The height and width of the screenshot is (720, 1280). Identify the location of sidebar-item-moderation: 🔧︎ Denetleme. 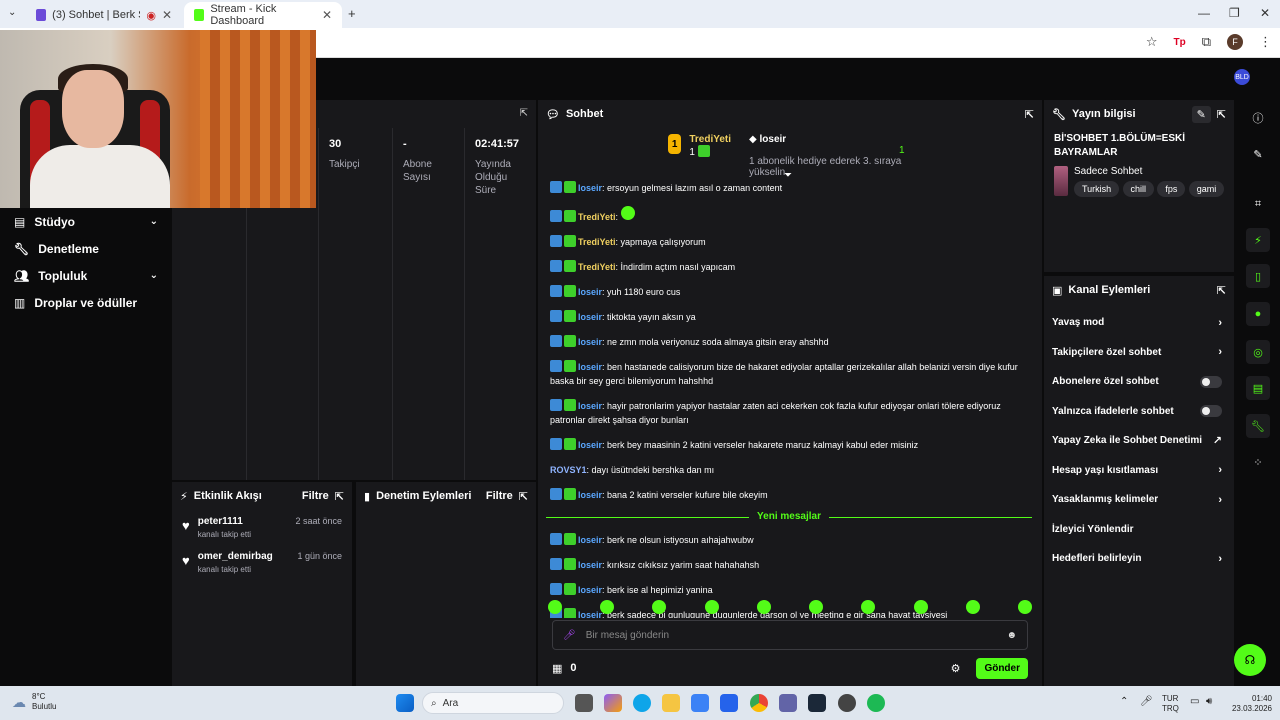
(86, 248).